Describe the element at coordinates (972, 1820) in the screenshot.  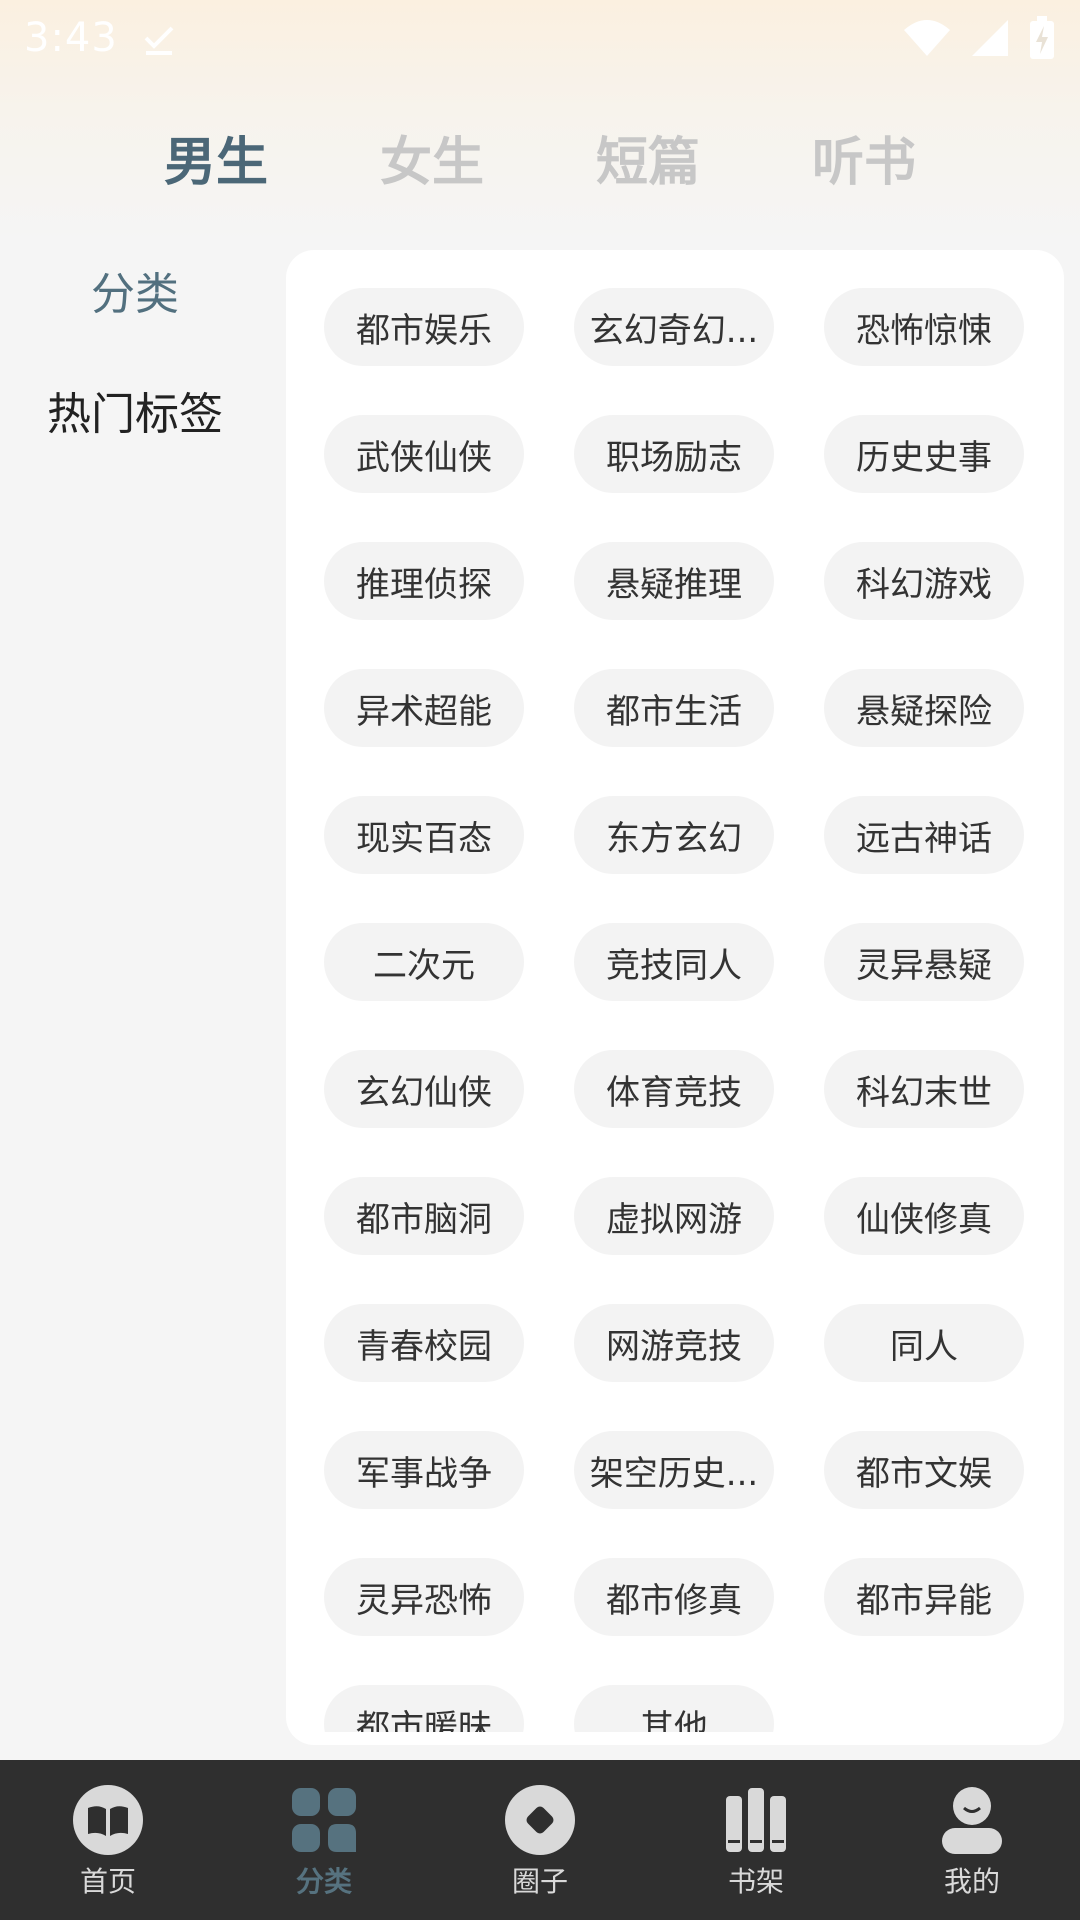
I see `user-icon` at that location.